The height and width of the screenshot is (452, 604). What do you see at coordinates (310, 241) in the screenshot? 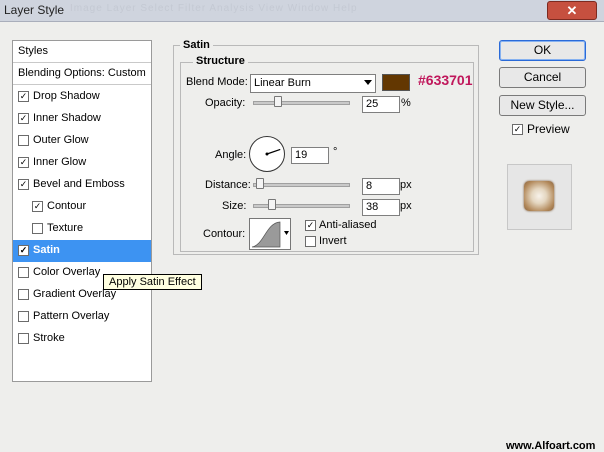
I see `invert-checkbox` at bounding box center [310, 241].